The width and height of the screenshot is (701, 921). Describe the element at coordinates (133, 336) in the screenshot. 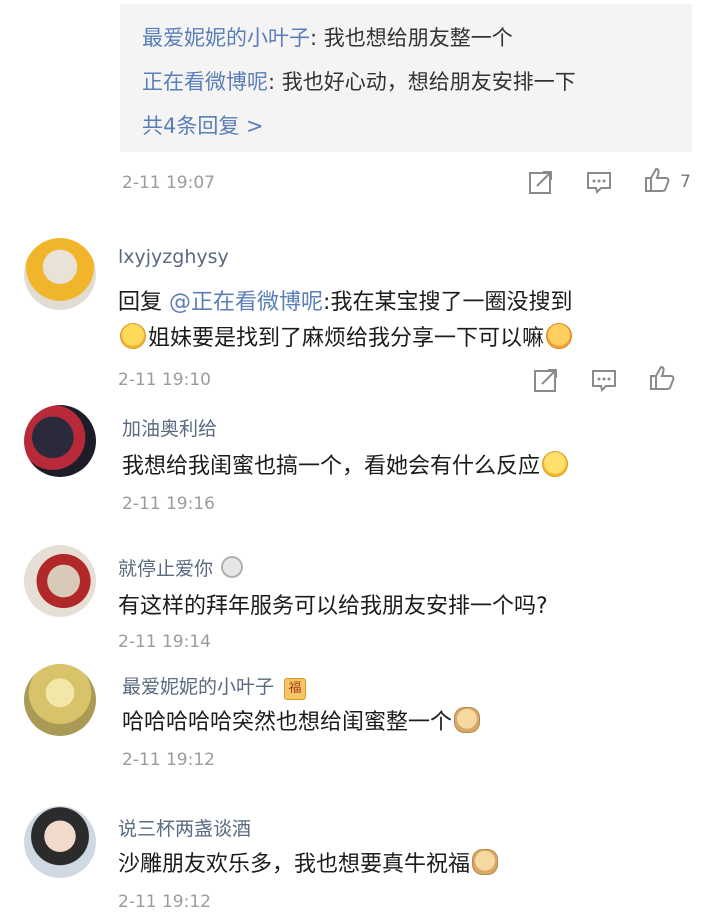

I see `cry-laugh-emoji-icon` at that location.